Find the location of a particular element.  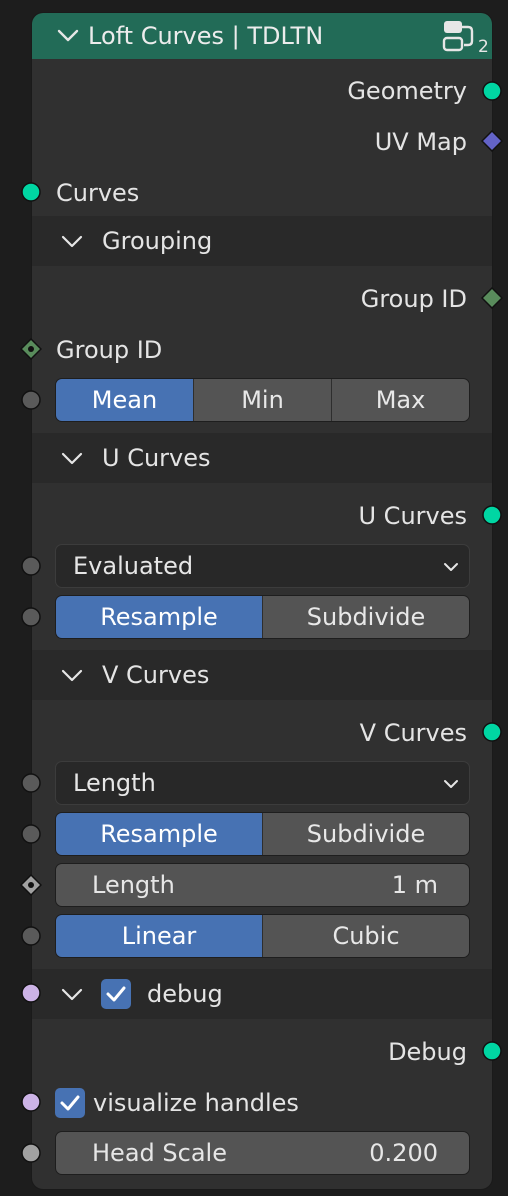

panel-grouping-label: Grouping is located at coordinates (157, 241).